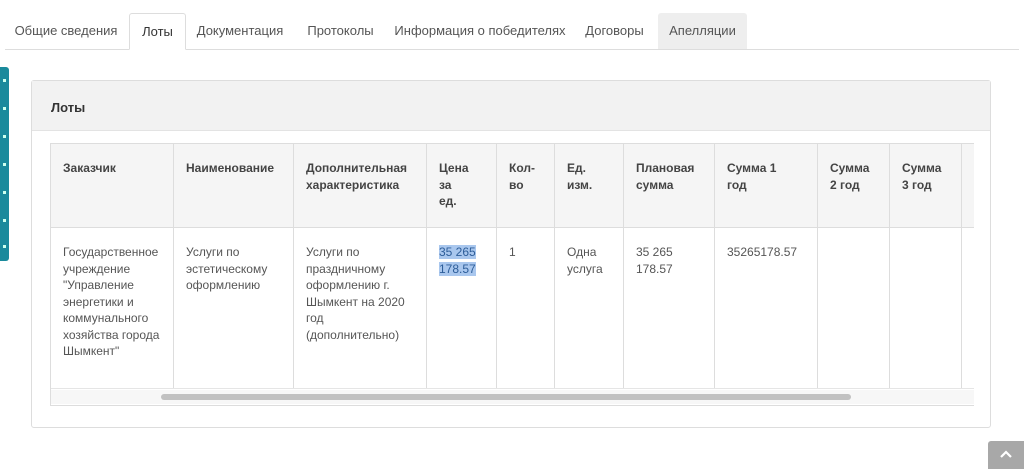  I want to click on cell-sum-year3, so click(926, 308).